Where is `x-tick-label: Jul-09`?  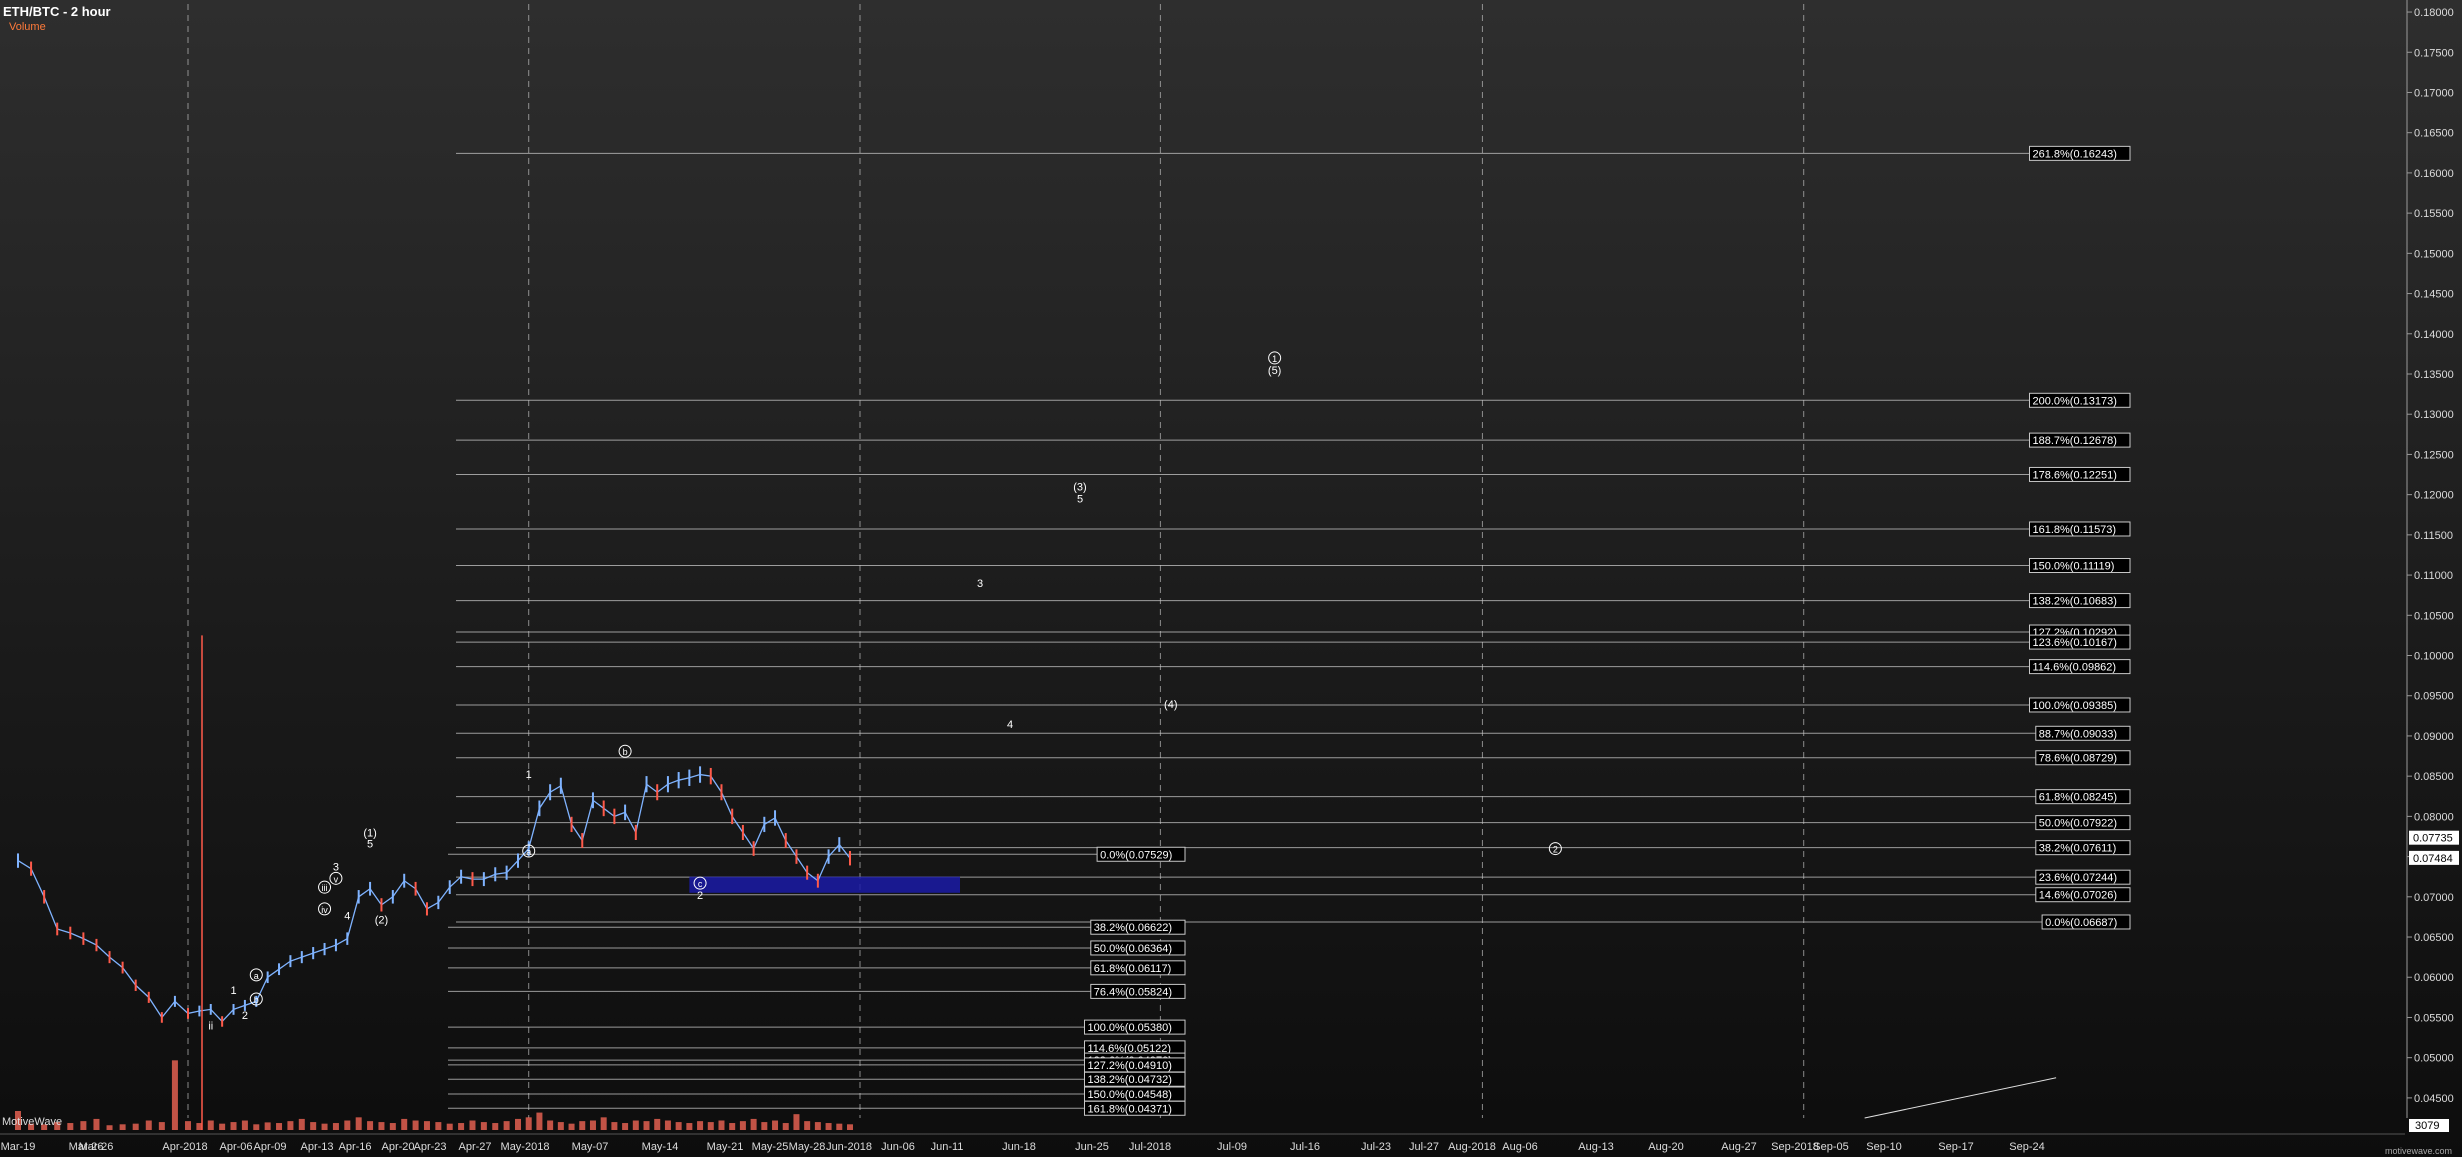 x-tick-label: Jul-09 is located at coordinates (1232, 1147).